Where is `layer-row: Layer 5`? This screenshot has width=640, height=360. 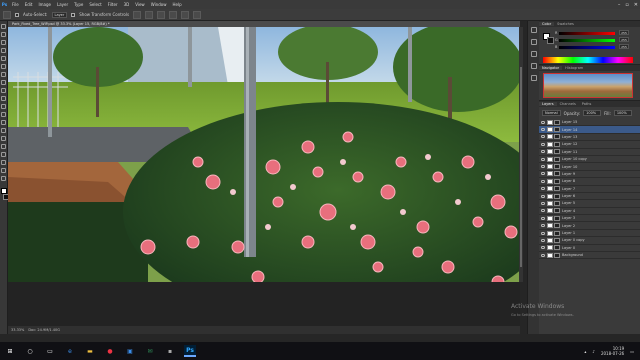
layer-row: Layer 5 is located at coordinates (589, 204).